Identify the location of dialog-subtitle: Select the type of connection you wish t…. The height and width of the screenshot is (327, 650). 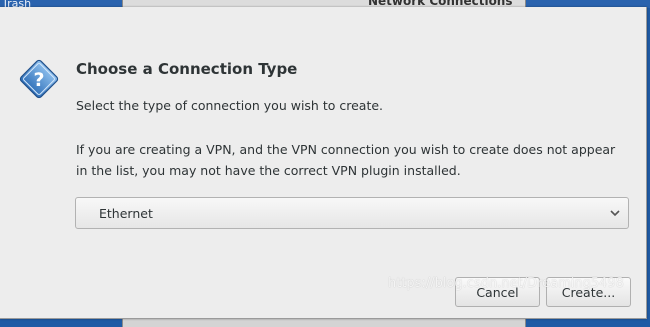
(230, 105).